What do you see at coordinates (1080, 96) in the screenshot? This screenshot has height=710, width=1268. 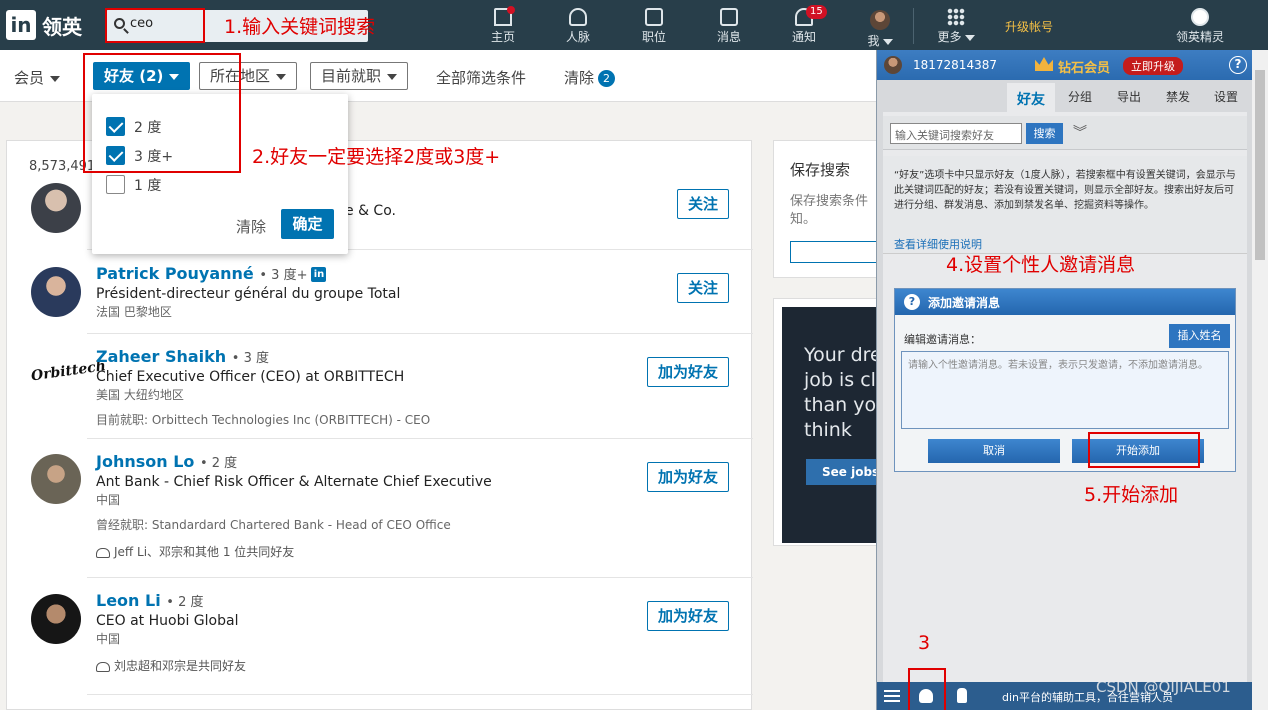 I see `tab-groups: 分组` at bounding box center [1080, 96].